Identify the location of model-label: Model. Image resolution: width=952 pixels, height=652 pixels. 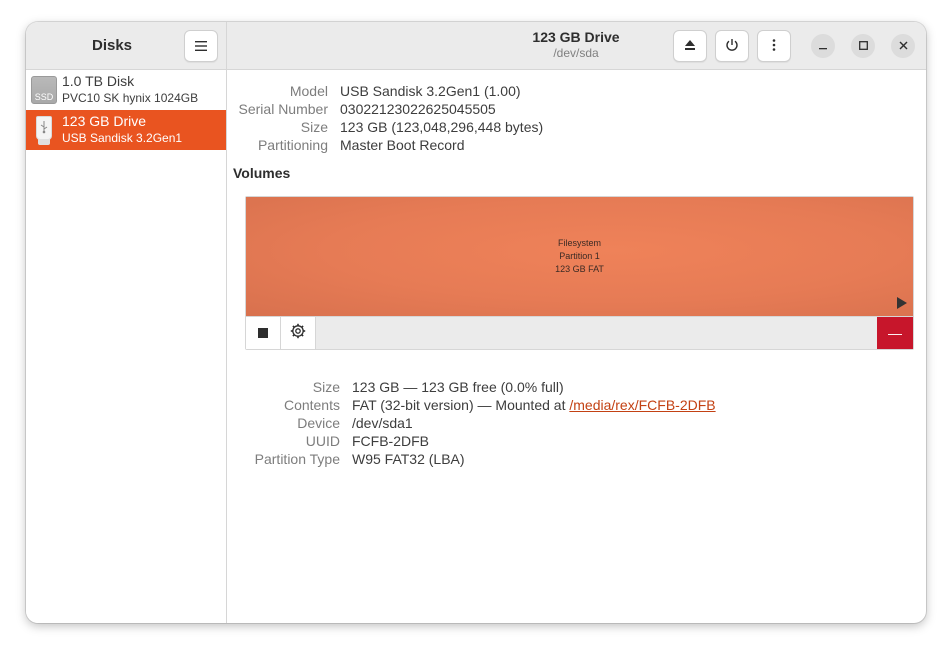
(308, 91).